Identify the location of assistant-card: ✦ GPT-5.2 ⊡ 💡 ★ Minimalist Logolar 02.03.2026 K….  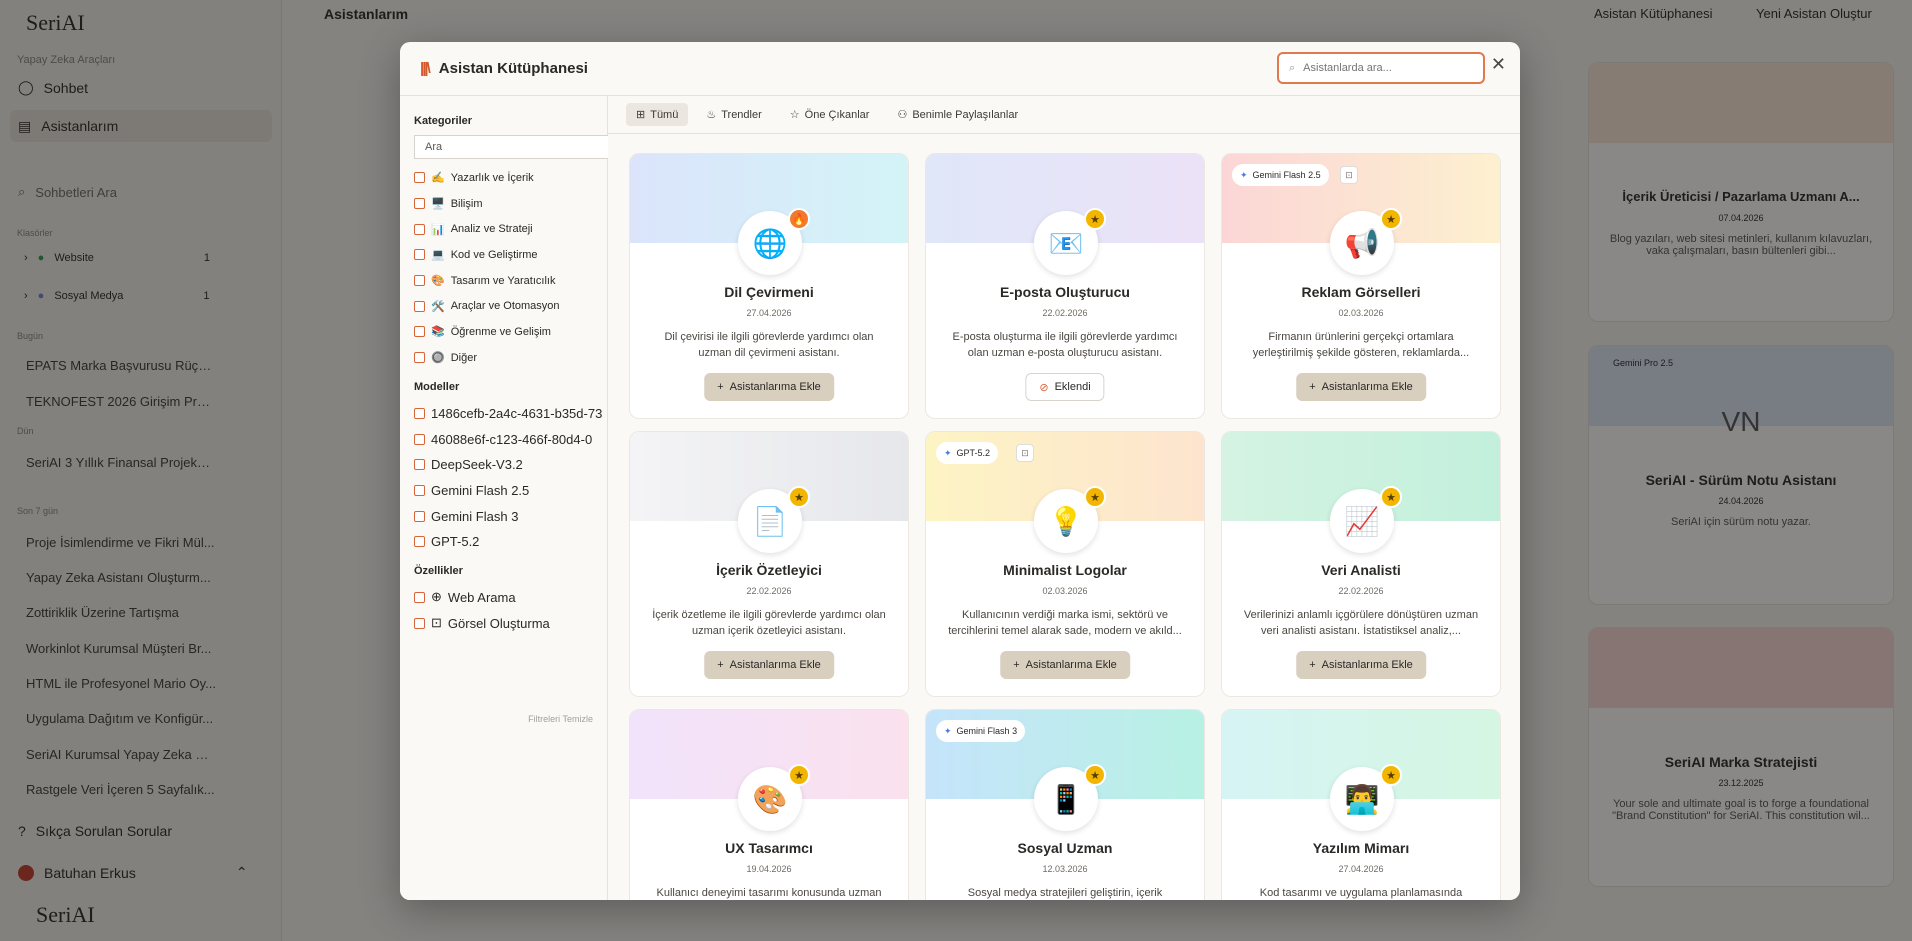
(1065, 564).